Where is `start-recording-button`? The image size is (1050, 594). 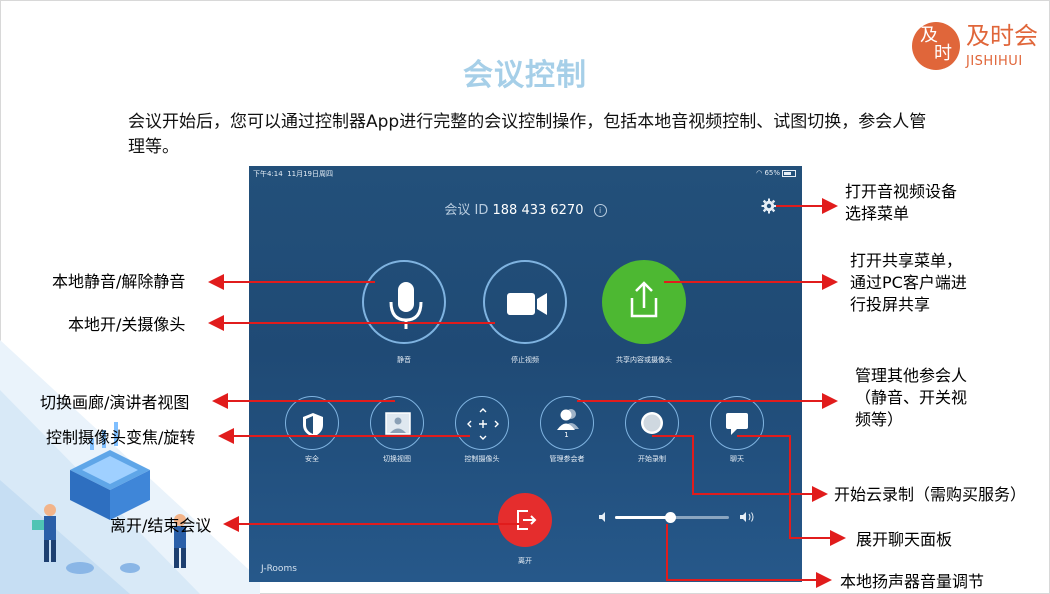 start-recording-button is located at coordinates (652, 423).